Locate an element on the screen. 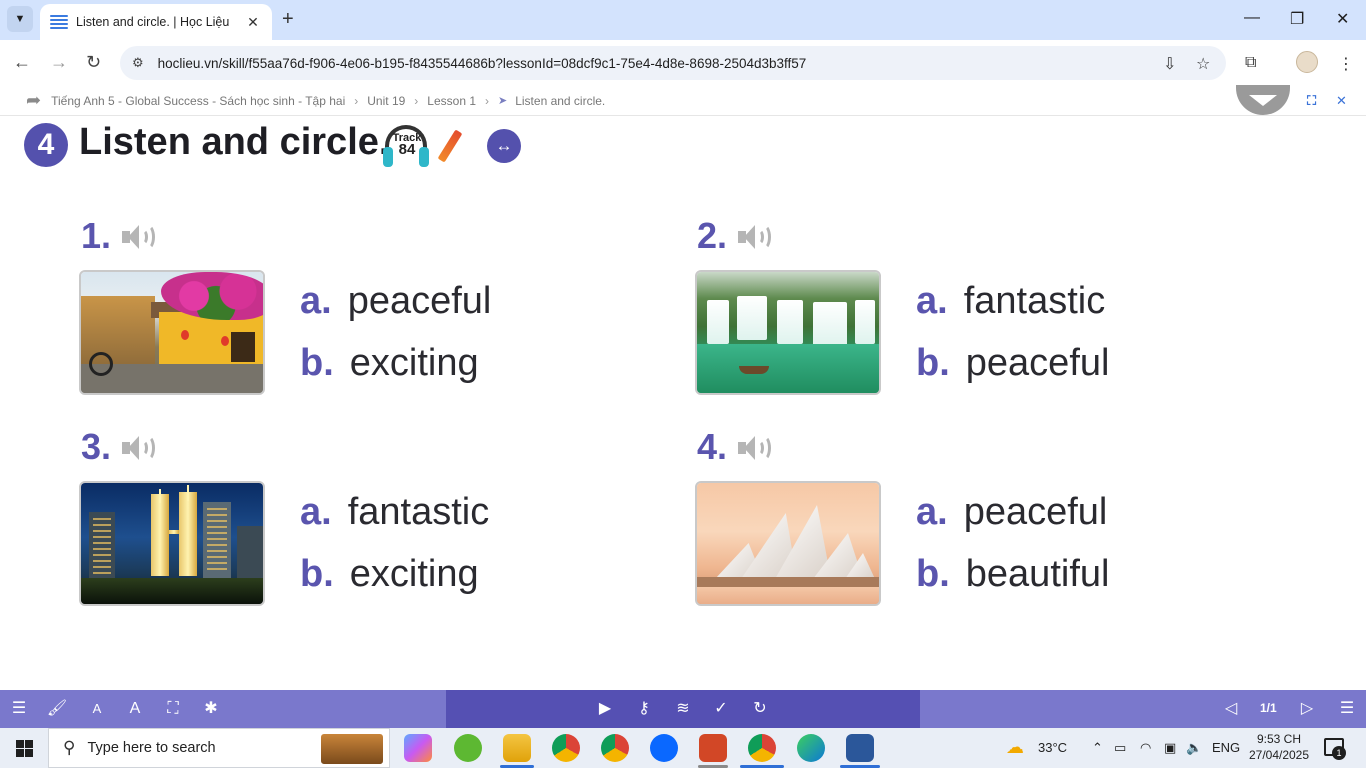 This screenshot has width=1366, height=768. brush-icon: 🖌 is located at coordinates (57, 709).